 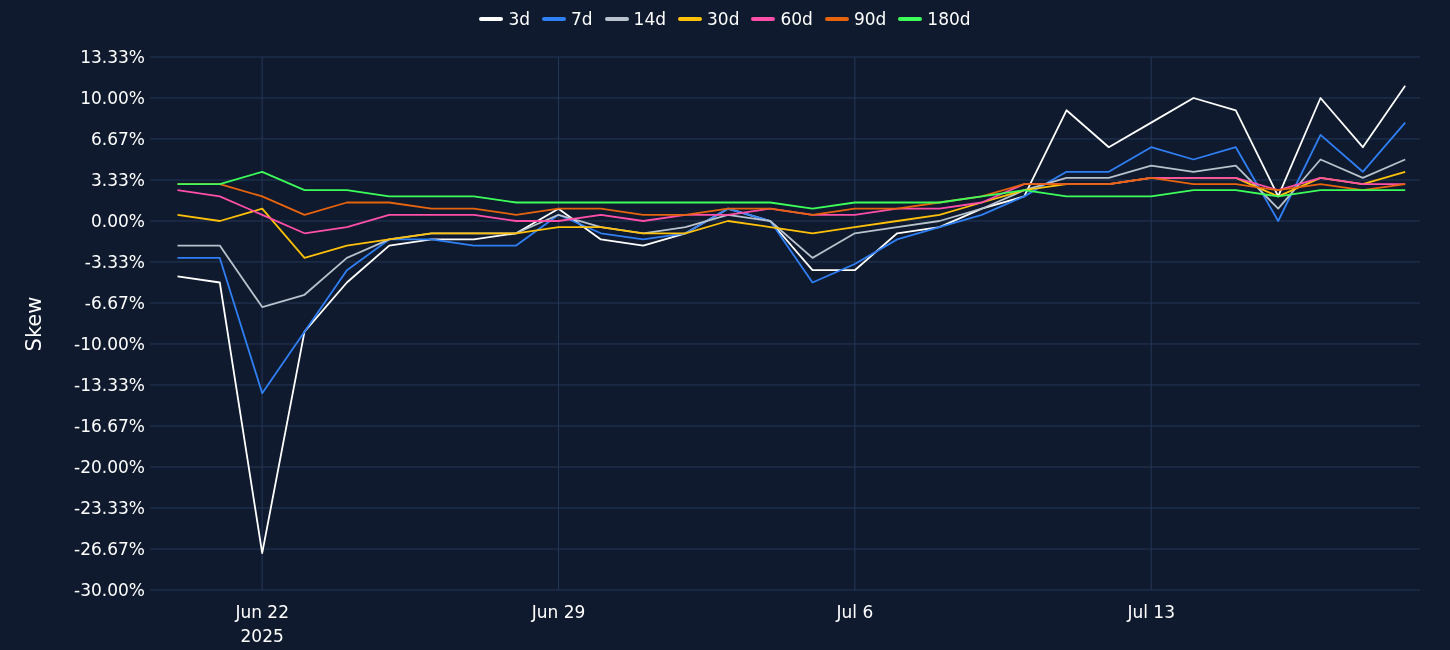 I want to click on y-tick-label: -30.00%, so click(x=109, y=590).